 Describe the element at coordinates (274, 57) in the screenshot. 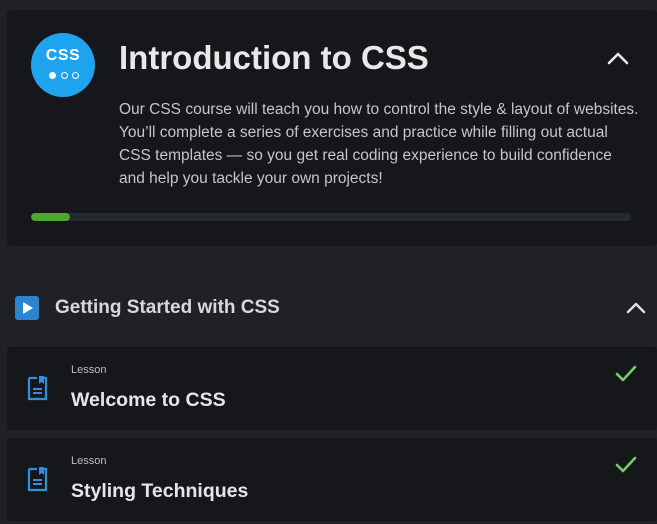

I see `course-title: Introduction to CSS` at that location.